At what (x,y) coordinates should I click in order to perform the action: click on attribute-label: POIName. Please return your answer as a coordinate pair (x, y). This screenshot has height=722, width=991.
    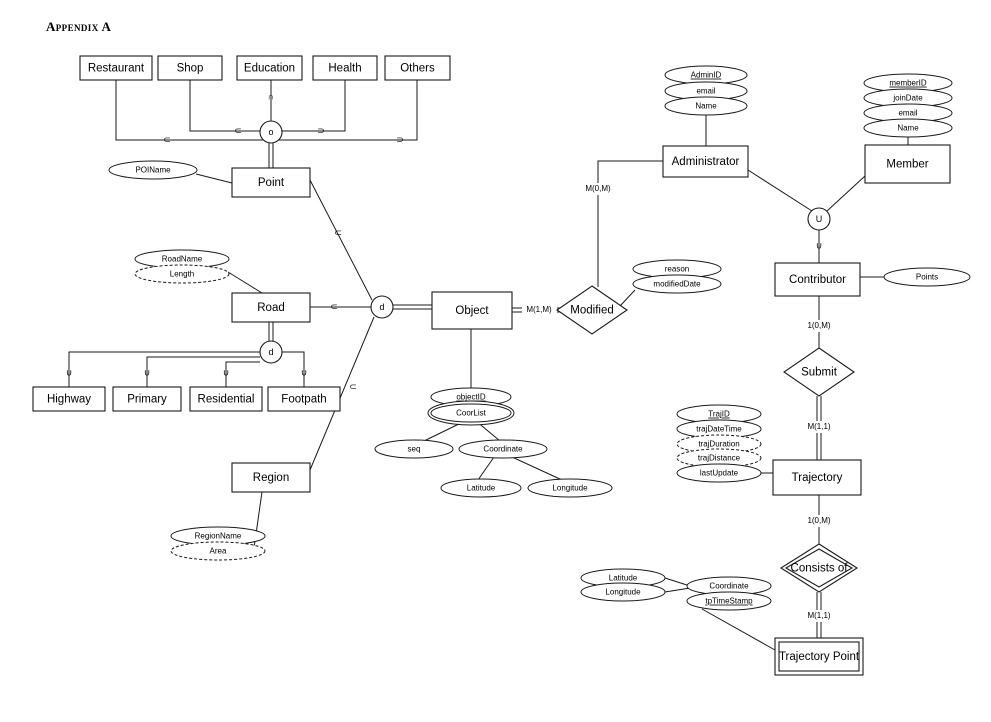
    Looking at the image, I should click on (153, 170).